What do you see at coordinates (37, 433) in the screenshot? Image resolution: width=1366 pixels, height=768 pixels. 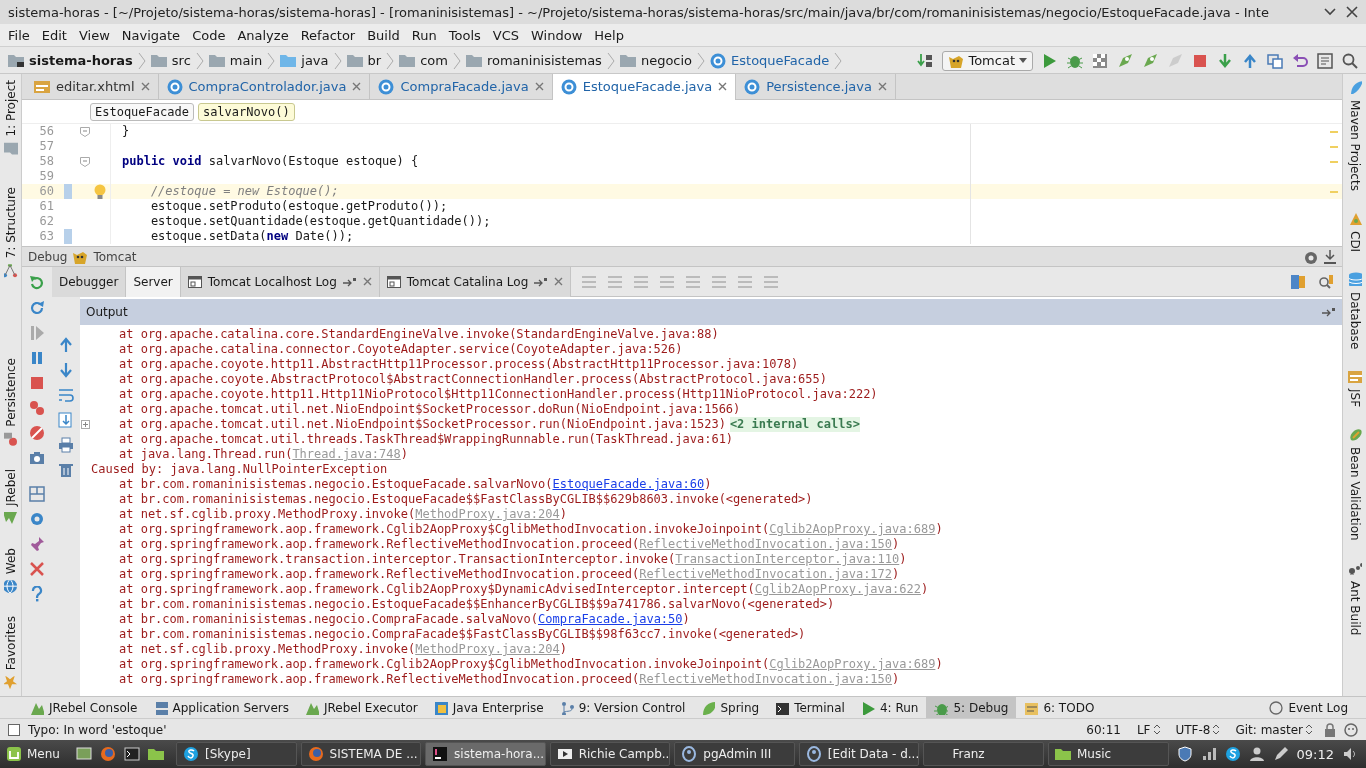 I see `mute-breakpoints-icon` at bounding box center [37, 433].